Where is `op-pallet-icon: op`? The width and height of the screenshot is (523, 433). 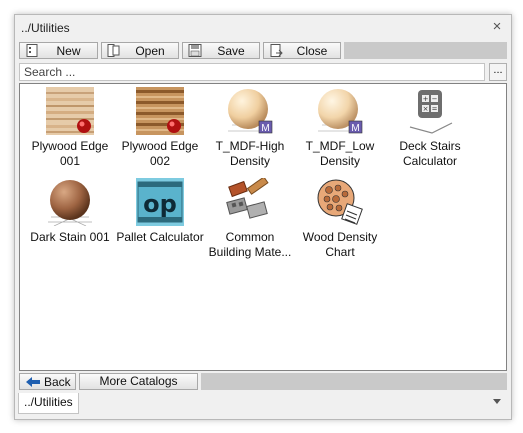
op-pallet-icon: op is located at coordinates (160, 202).